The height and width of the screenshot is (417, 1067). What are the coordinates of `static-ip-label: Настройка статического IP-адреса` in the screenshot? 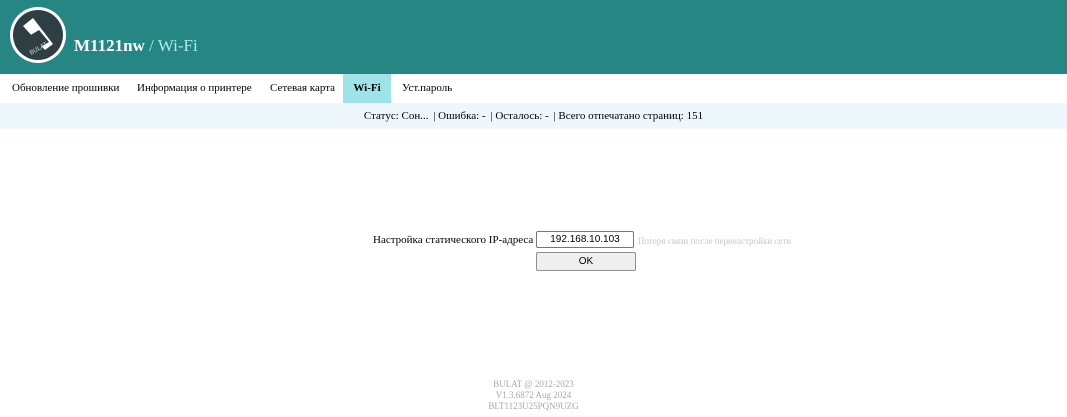 It's located at (453, 240).